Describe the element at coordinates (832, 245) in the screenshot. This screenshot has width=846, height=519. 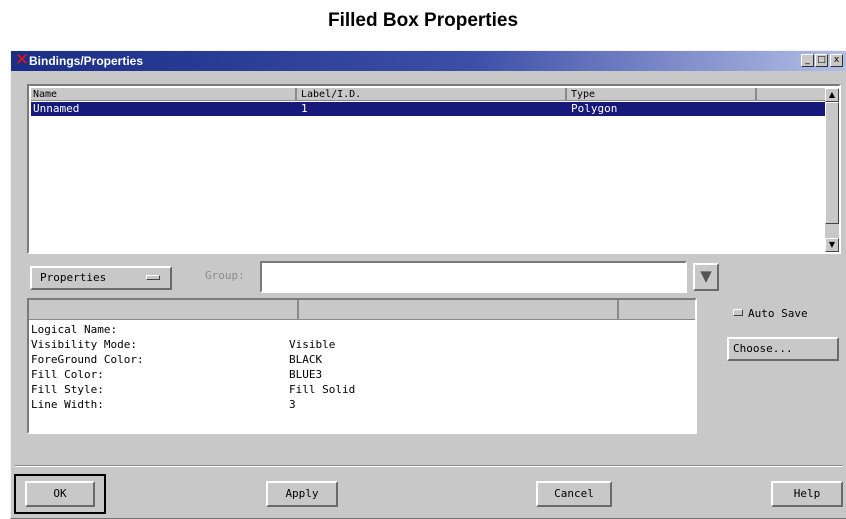
I see `arrow-down-icon: ▼` at that location.